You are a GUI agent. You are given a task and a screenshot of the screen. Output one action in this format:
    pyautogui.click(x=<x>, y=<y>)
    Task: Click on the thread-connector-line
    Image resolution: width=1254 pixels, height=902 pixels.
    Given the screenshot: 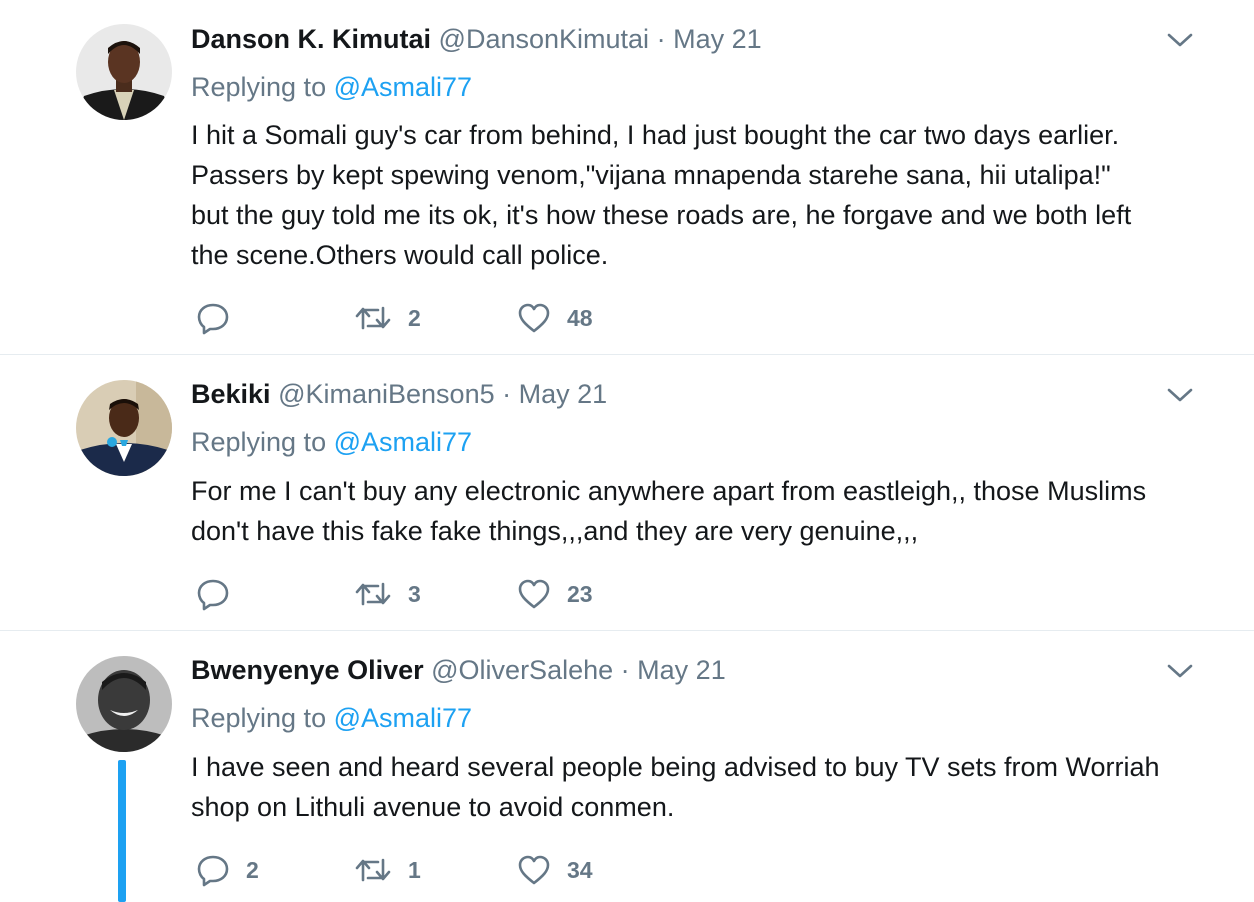 What is the action you would take?
    pyautogui.click(x=122, y=831)
    